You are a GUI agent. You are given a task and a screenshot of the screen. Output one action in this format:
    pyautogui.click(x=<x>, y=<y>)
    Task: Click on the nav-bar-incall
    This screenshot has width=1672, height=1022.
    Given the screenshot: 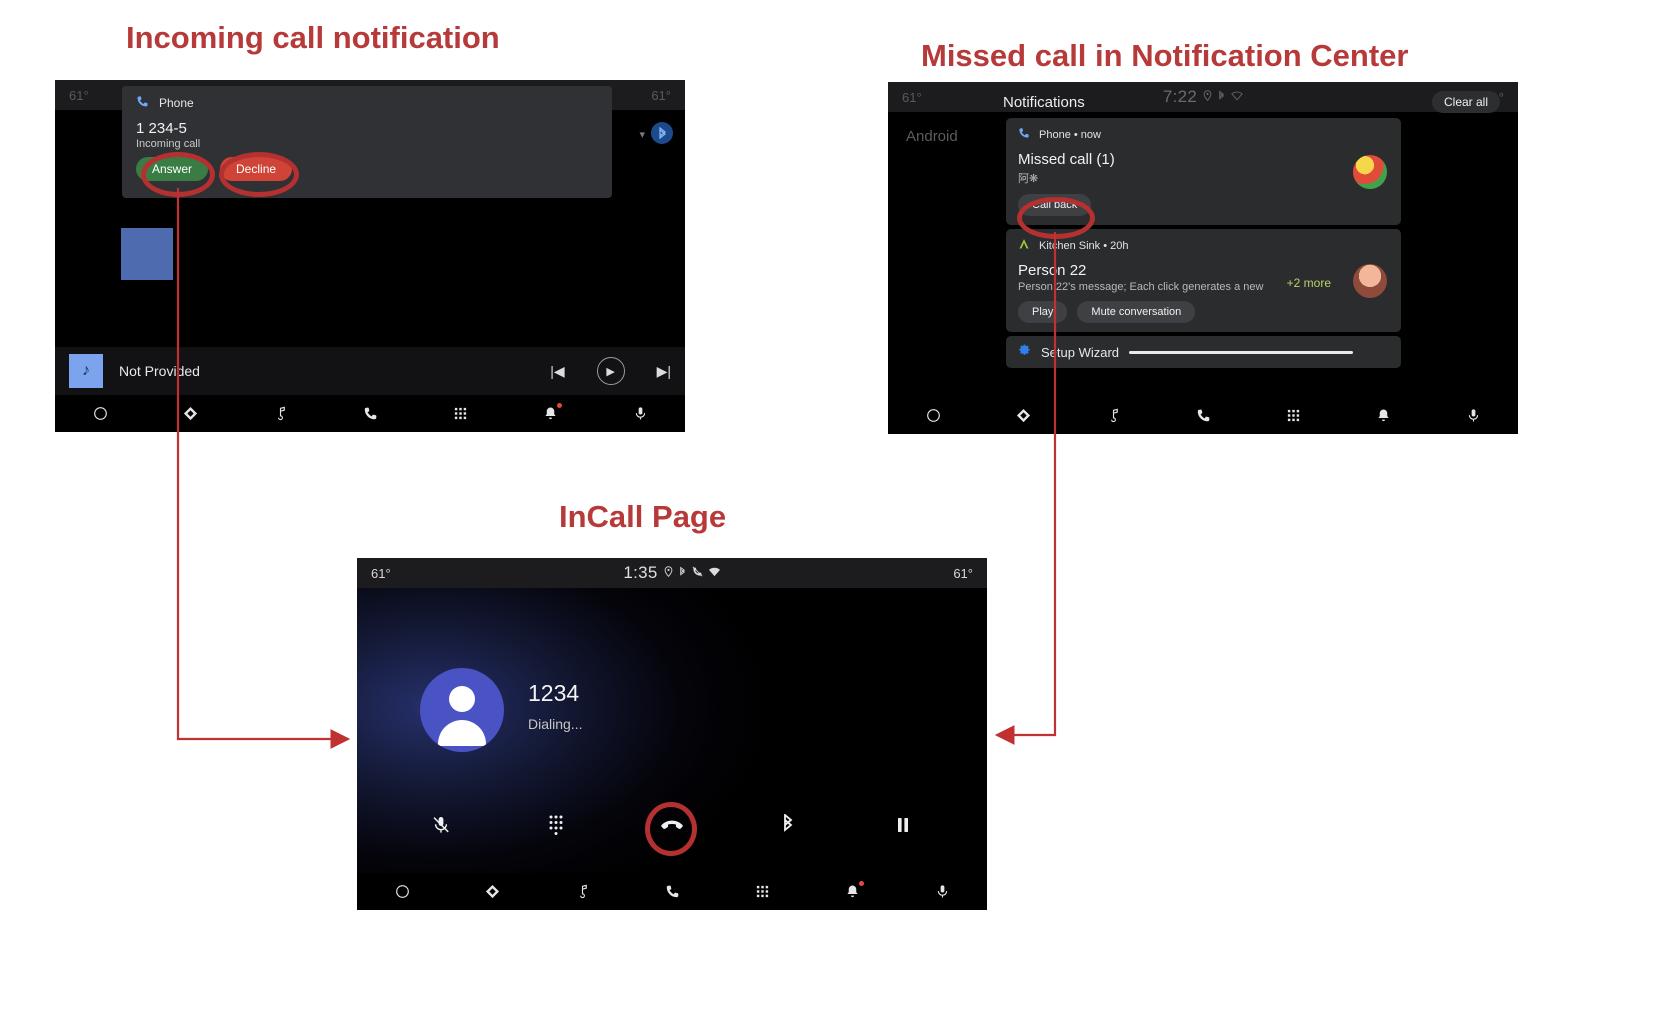 What is the action you would take?
    pyautogui.click(x=672, y=891)
    